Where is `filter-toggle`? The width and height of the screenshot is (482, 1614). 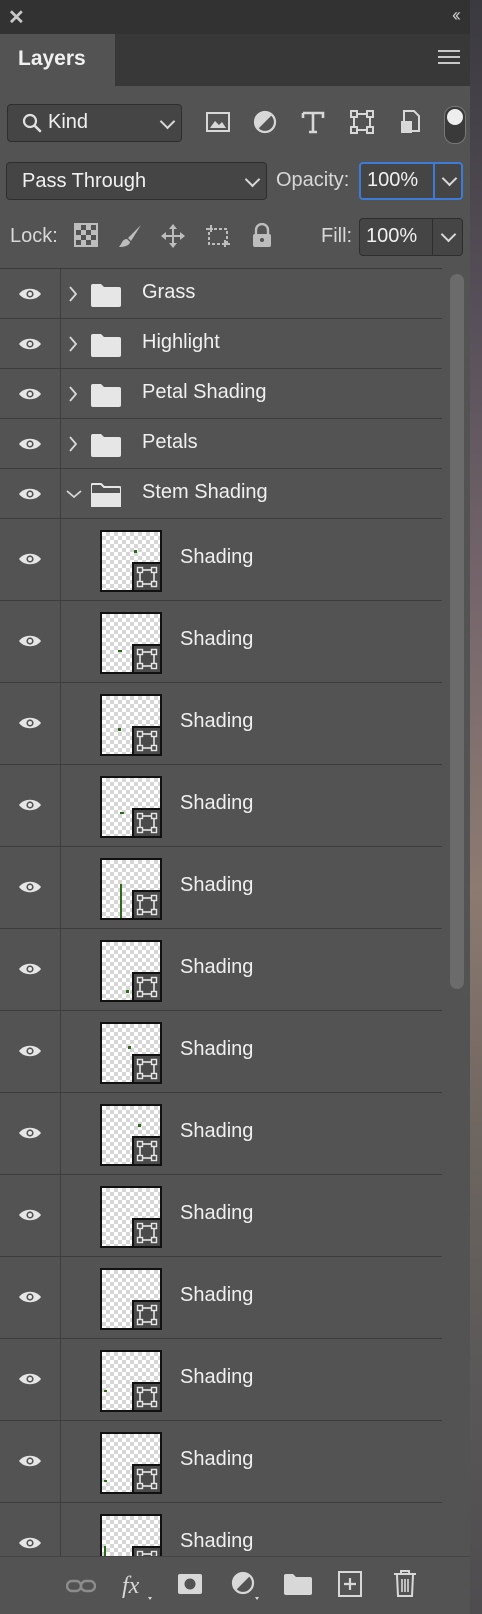 filter-toggle is located at coordinates (455, 125).